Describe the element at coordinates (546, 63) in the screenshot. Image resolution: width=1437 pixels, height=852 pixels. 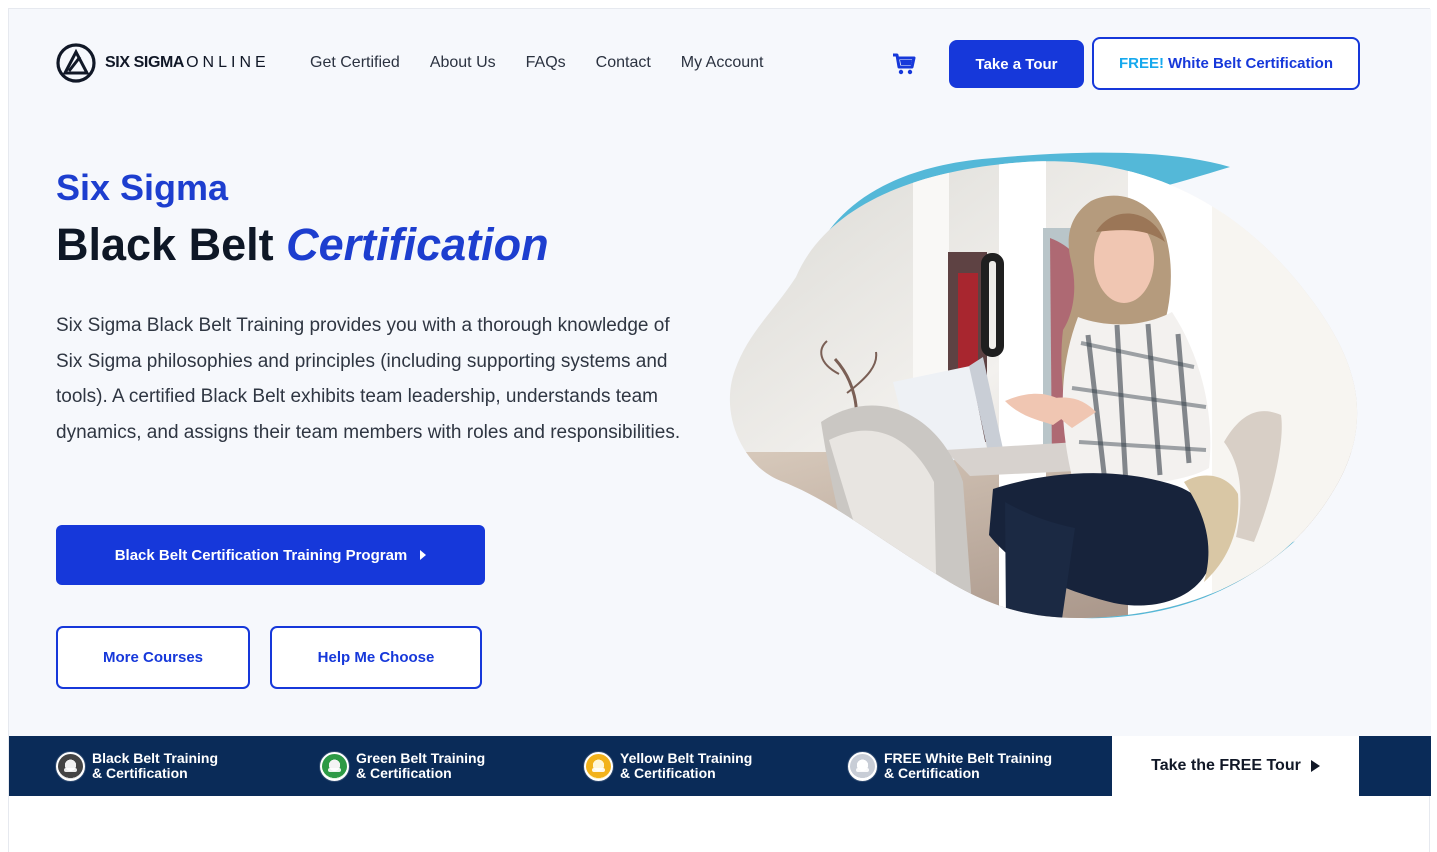
I see `nav-faqs: FAQs` at that location.